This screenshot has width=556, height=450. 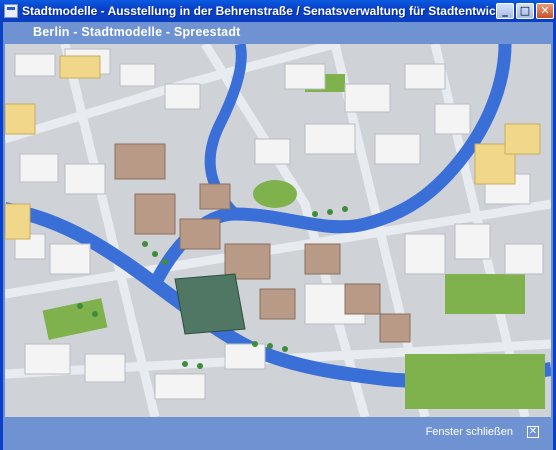 I want to click on window-controls: _ □ ✕, so click(x=525, y=11).